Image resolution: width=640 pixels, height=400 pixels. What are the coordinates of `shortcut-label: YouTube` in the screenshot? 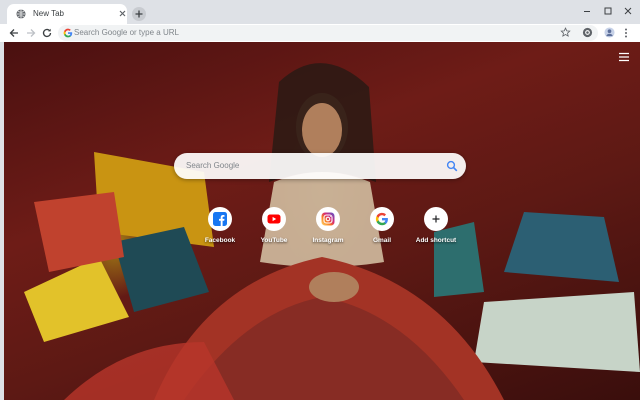 It's located at (274, 240).